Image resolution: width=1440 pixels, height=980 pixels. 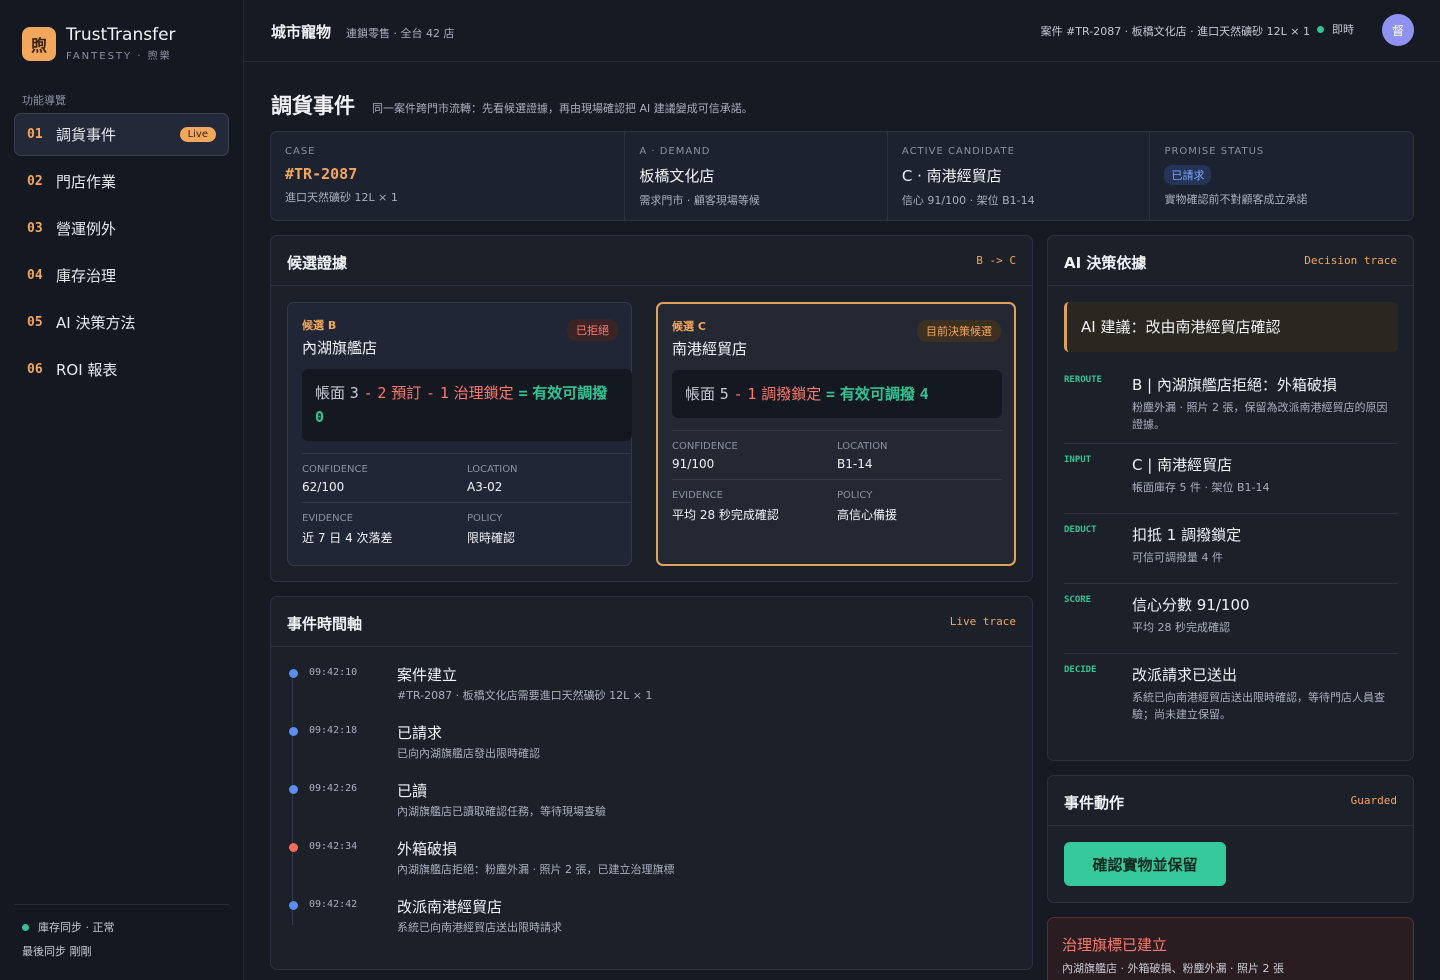 What do you see at coordinates (293, 847) in the screenshot?
I see `timeline-alert-dot-icon` at bounding box center [293, 847].